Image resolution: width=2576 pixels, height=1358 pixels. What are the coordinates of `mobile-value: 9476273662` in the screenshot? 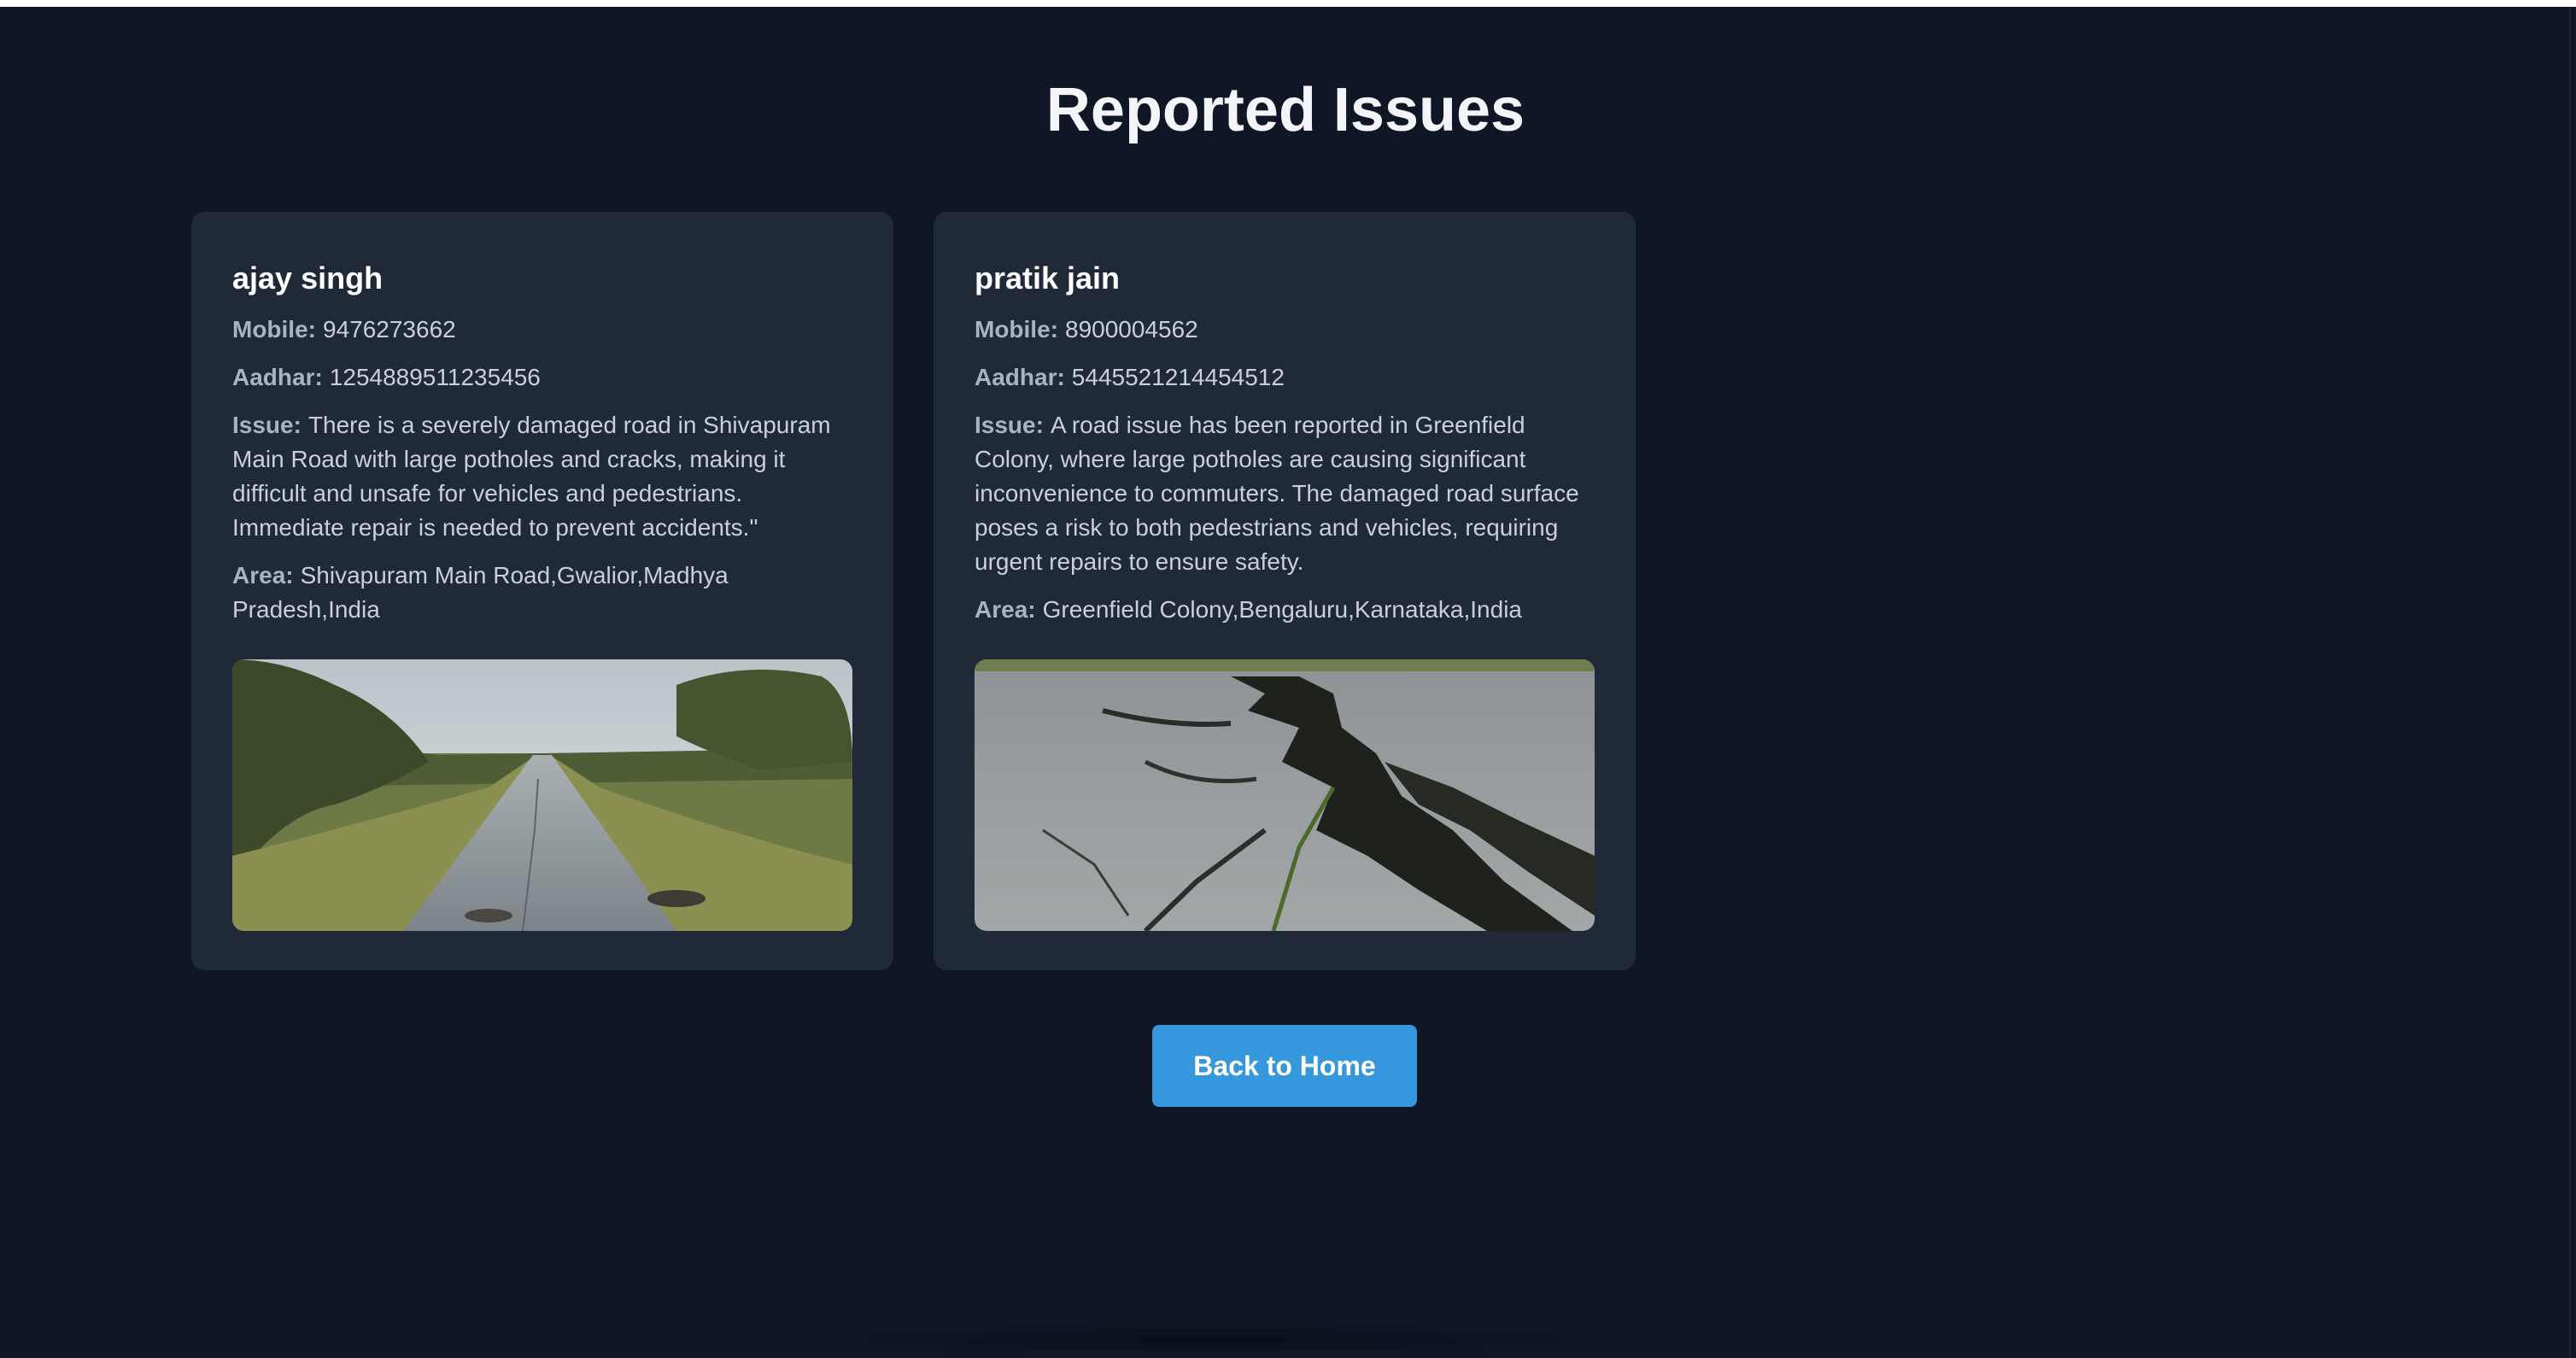 It's located at (389, 329).